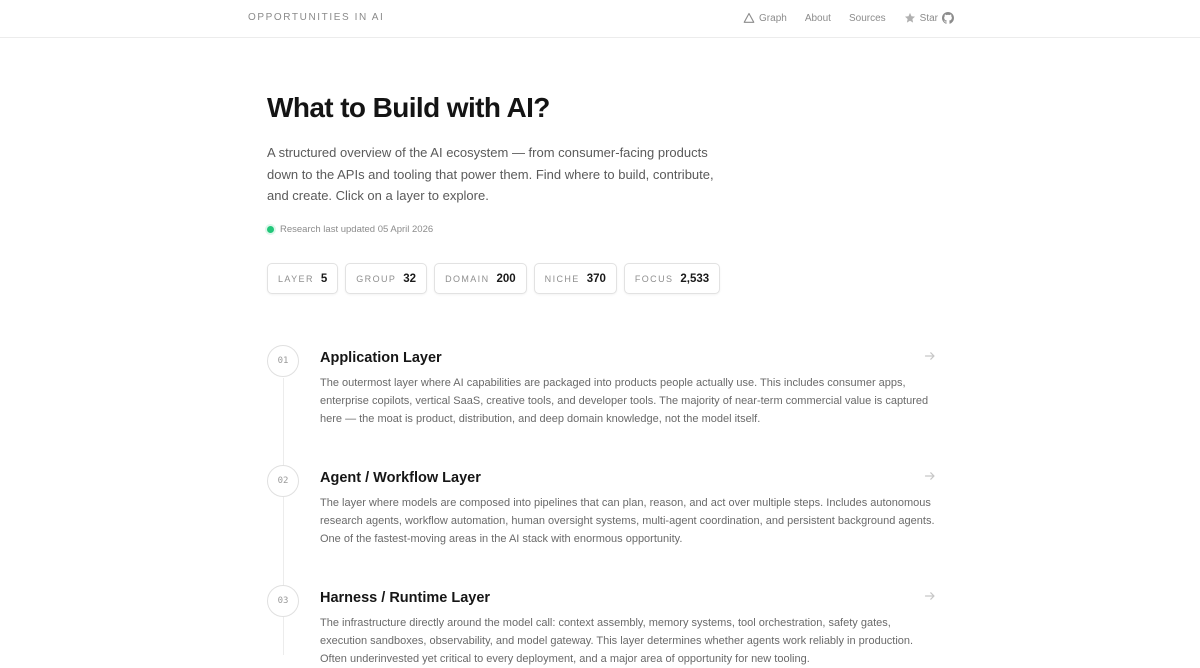 The width and height of the screenshot is (1200, 668). I want to click on nav-graph-label: Graph, so click(773, 18).